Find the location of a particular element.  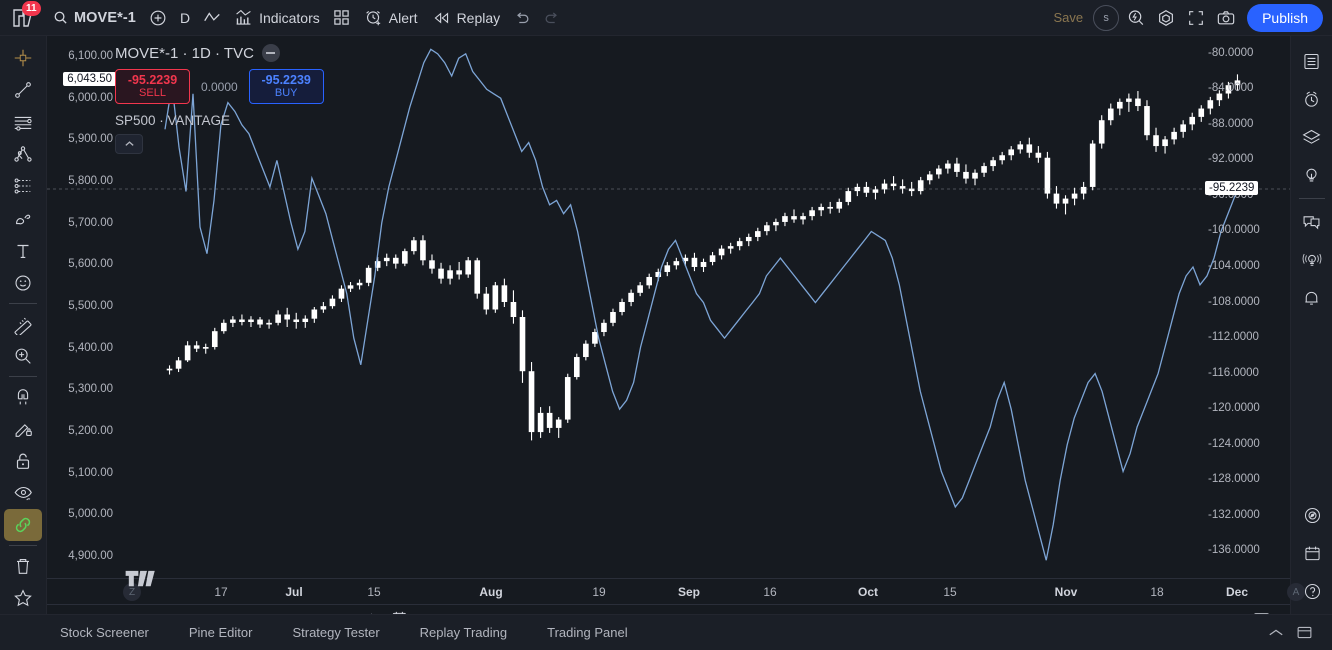

spread-value: 0.0000 is located at coordinates (219, 86).